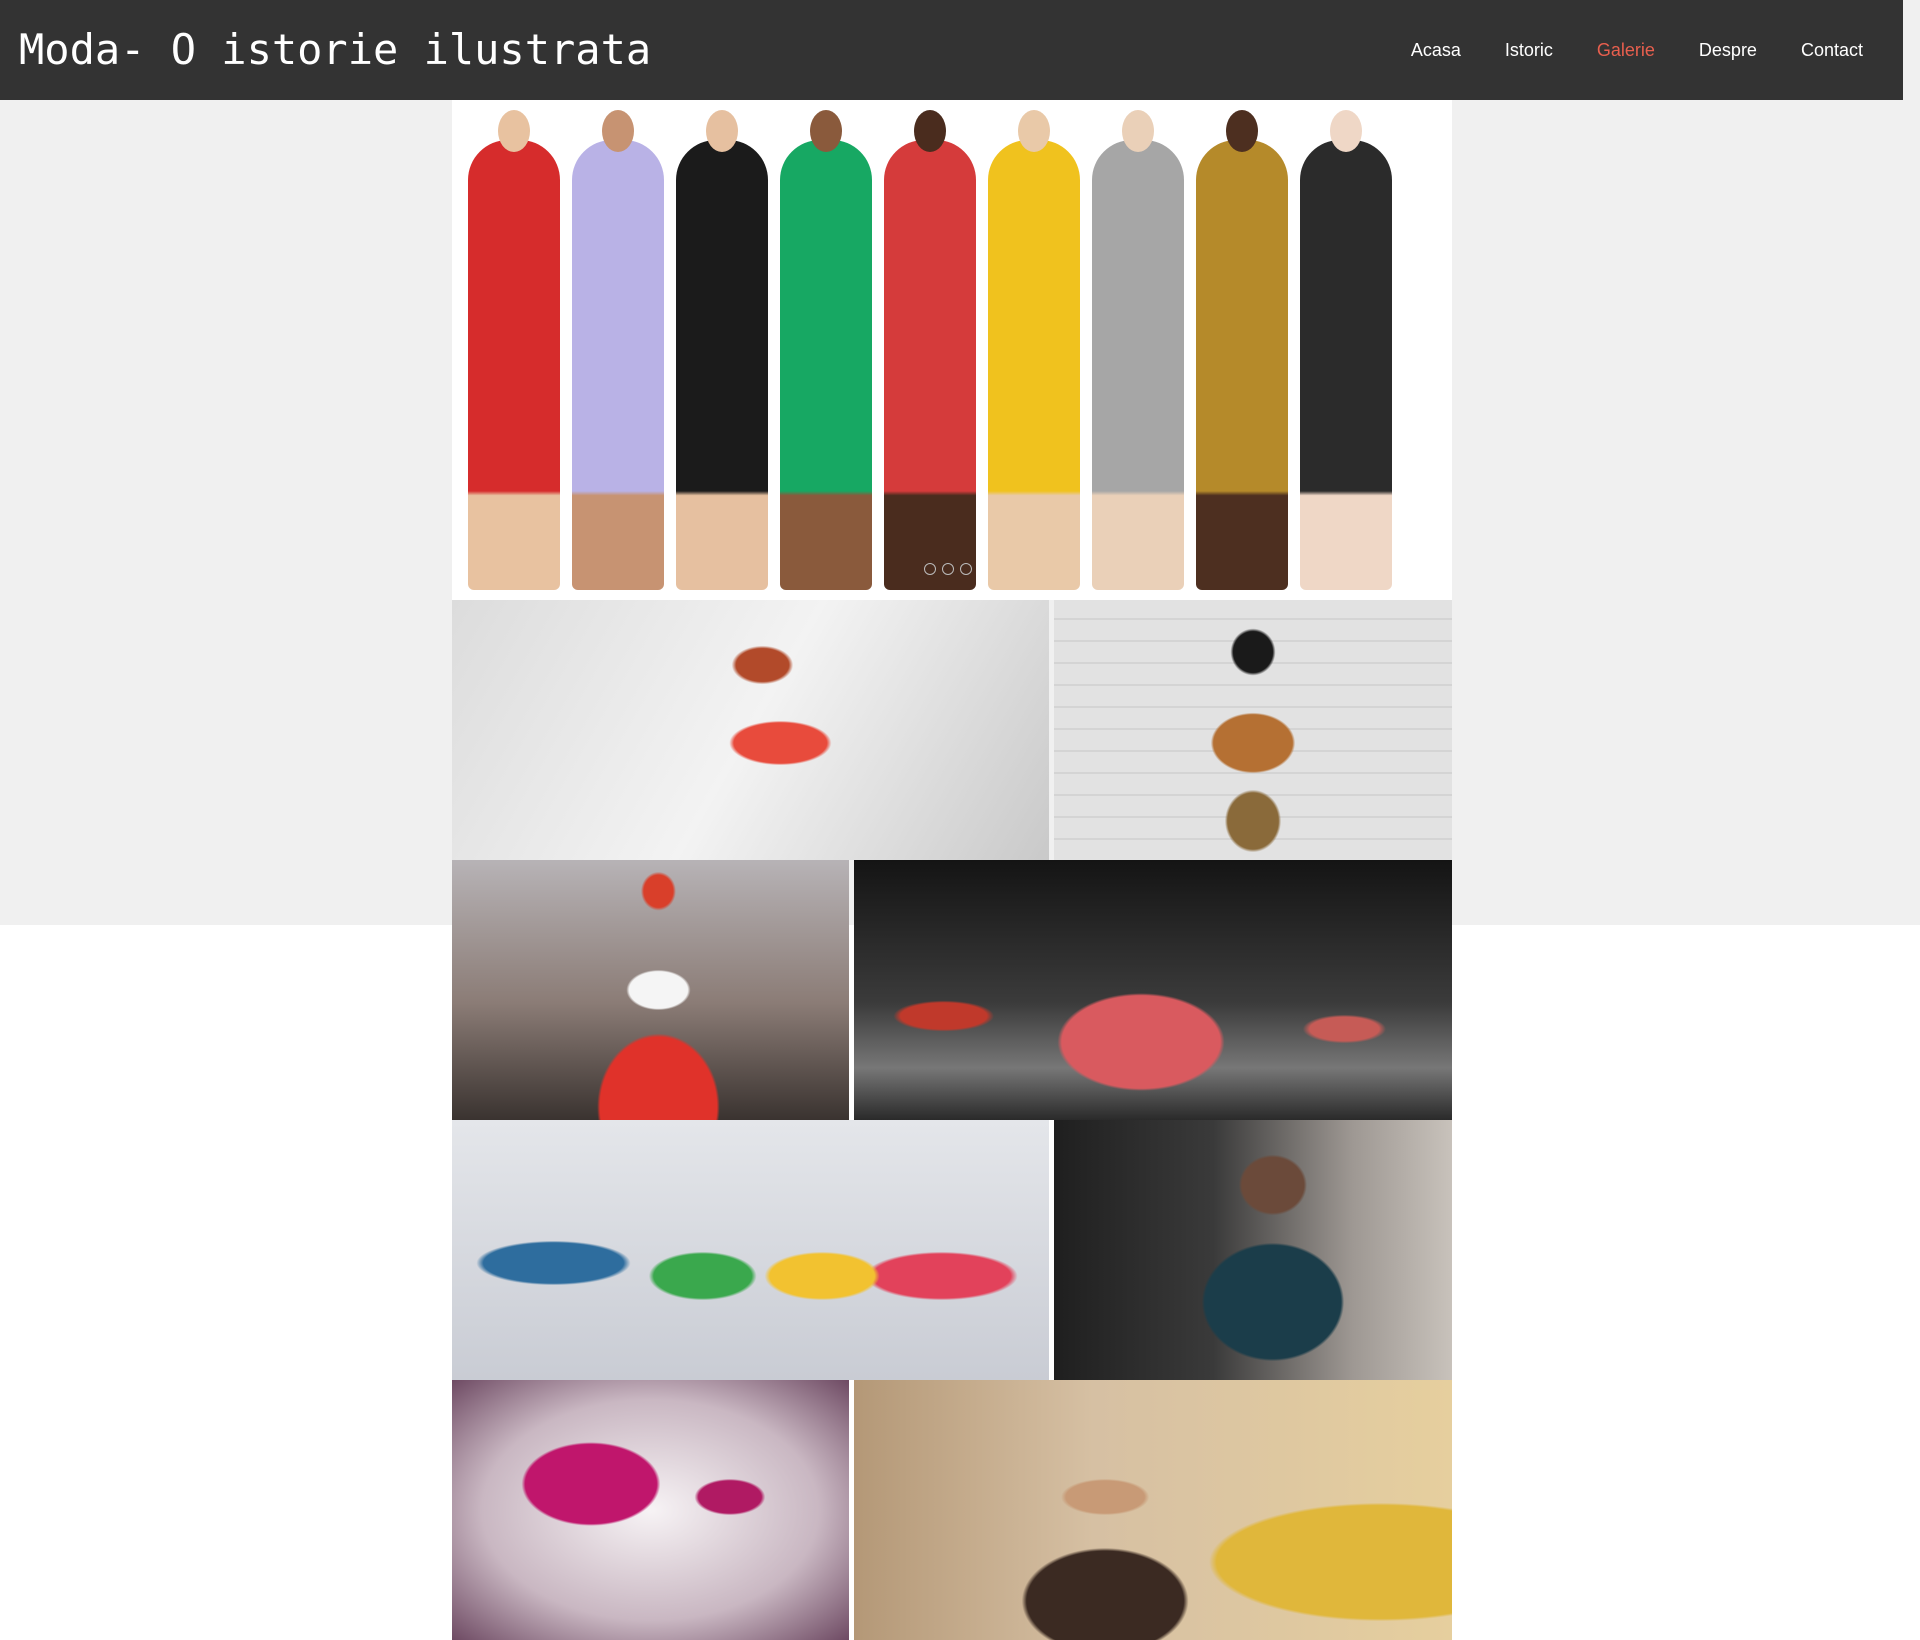 Image resolution: width=1920 pixels, height=1640 pixels. What do you see at coordinates (750, 730) in the screenshot?
I see `gallery-photo-red-dress-handbags` at bounding box center [750, 730].